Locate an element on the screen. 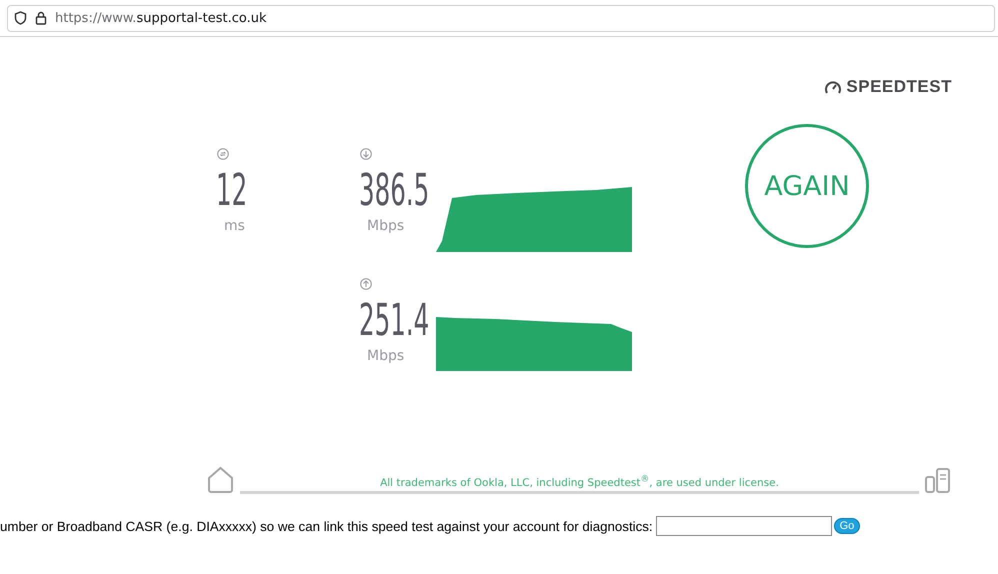  go-button: Go is located at coordinates (847, 526).